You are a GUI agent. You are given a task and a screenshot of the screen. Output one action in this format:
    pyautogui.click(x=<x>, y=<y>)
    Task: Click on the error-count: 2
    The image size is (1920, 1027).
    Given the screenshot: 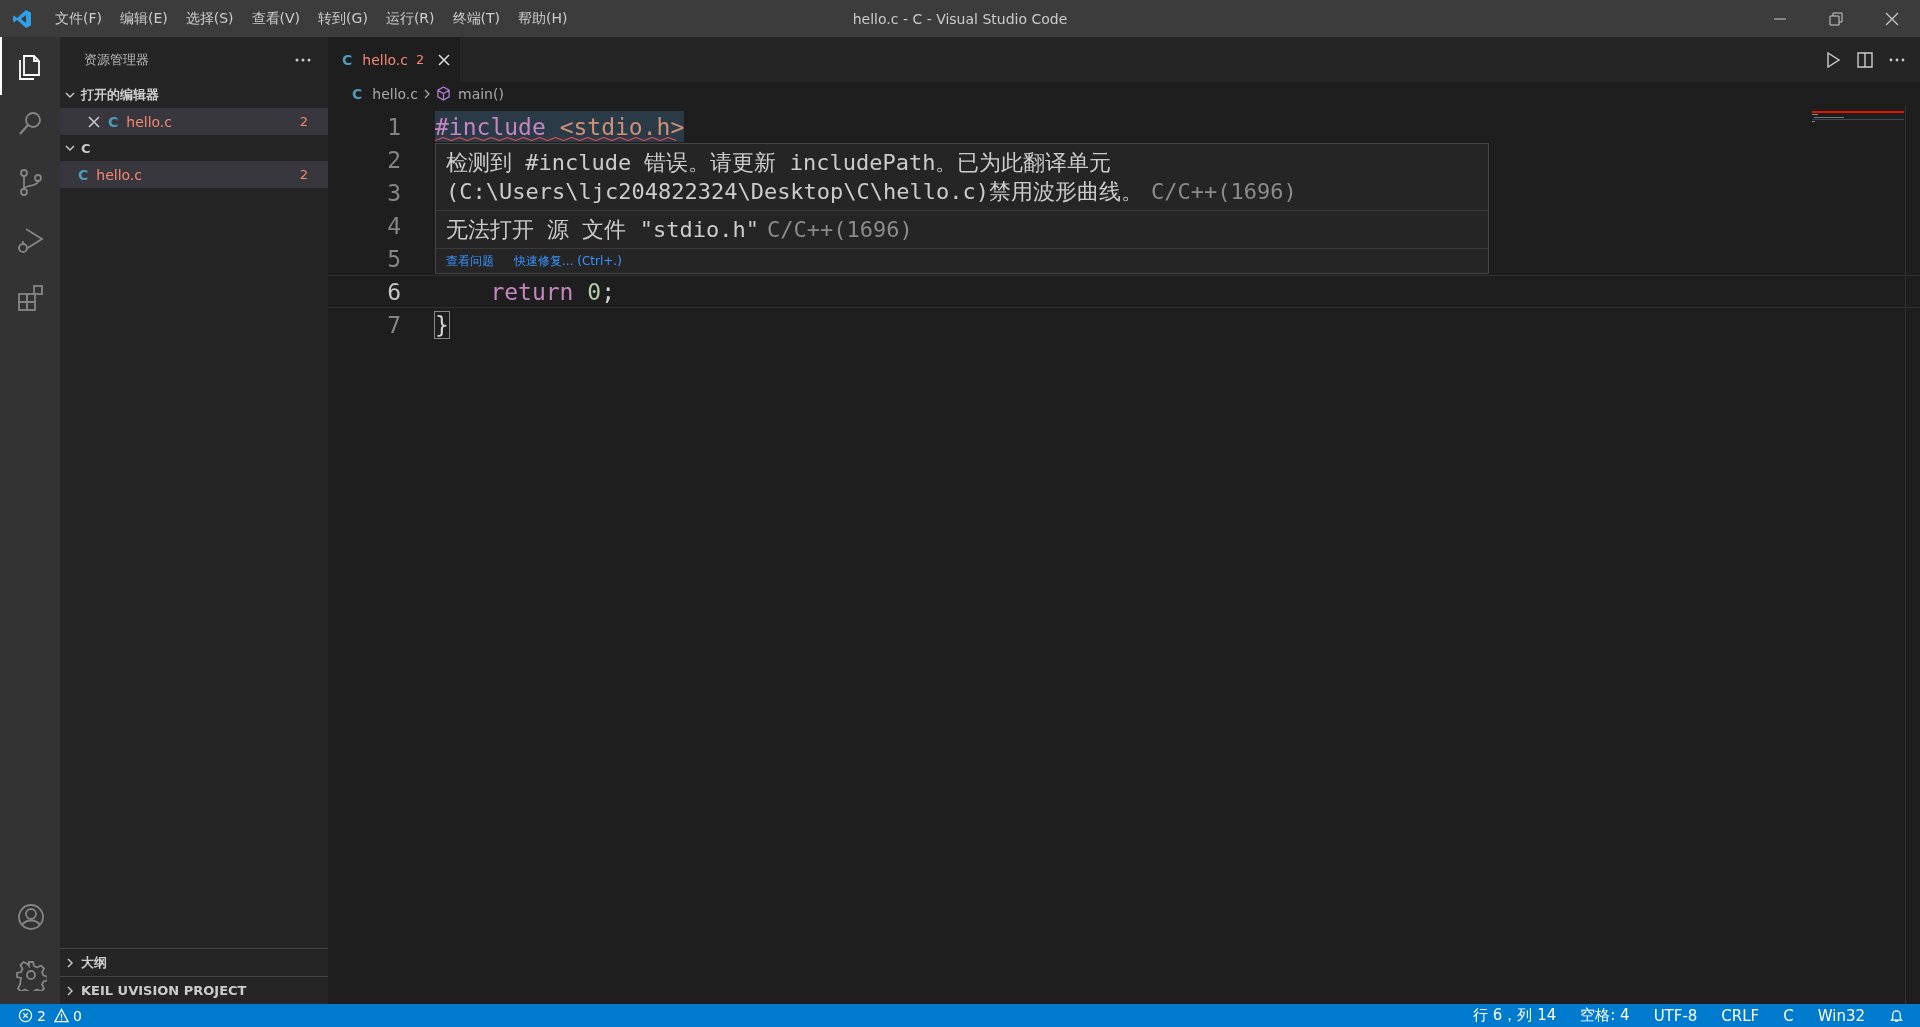 What is the action you would take?
    pyautogui.click(x=32, y=1015)
    